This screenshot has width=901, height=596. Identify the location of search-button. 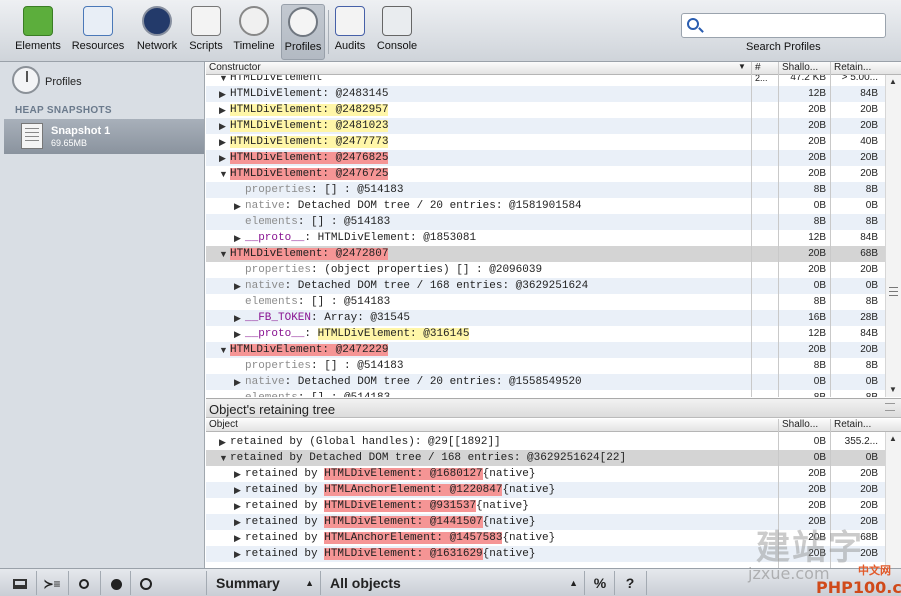
(84, 583).